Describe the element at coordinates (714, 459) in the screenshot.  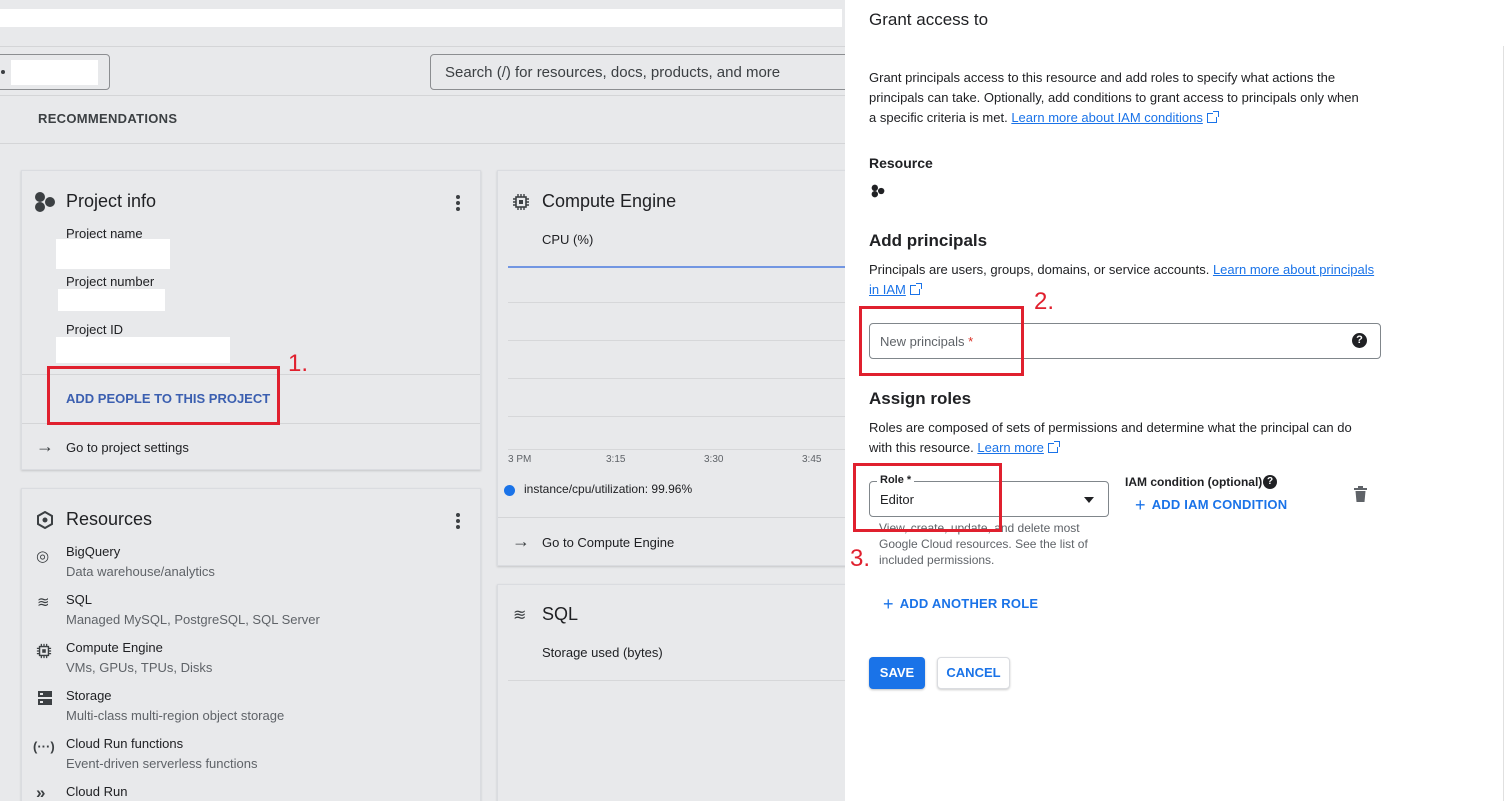
I see `x-tick-label: 3:30` at that location.